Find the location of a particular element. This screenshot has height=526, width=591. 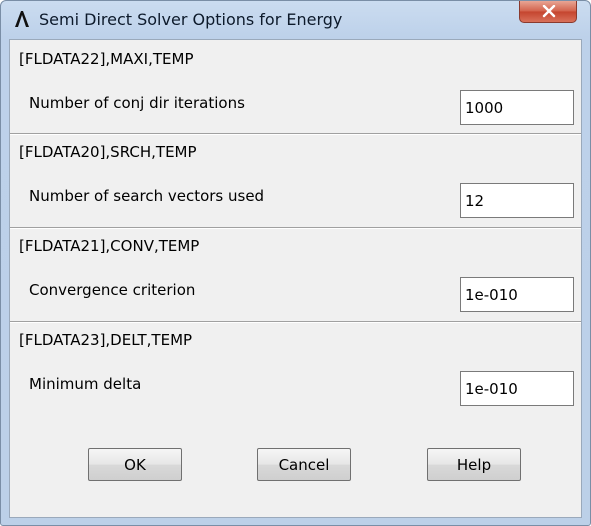

cancel-button: Cancel is located at coordinates (304, 464).